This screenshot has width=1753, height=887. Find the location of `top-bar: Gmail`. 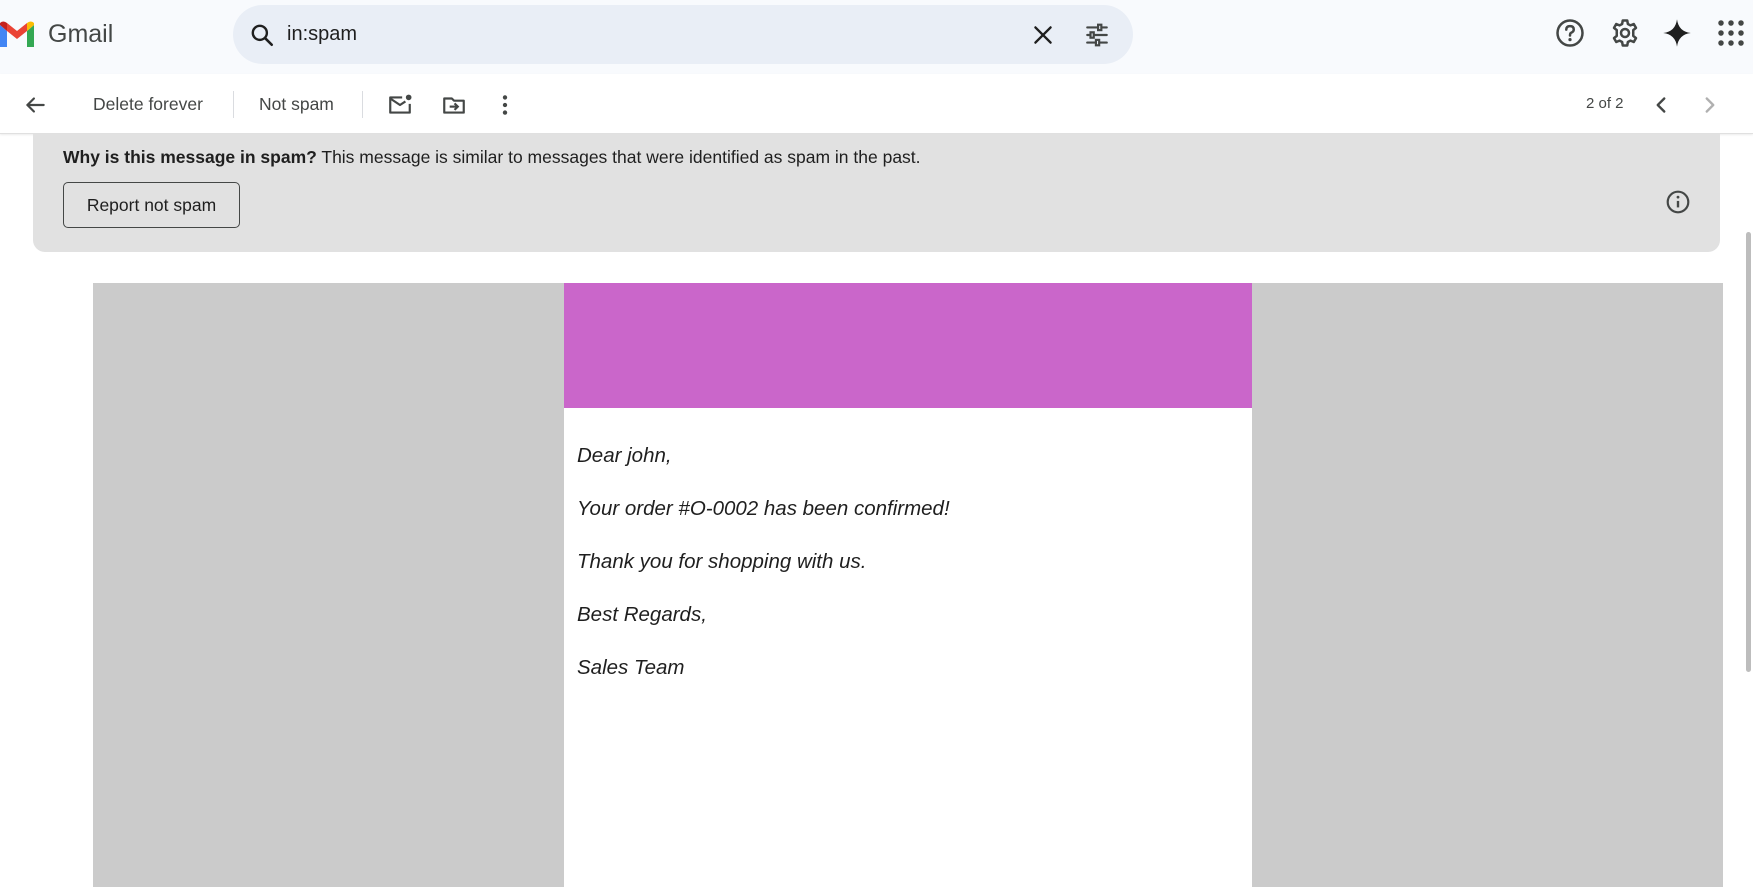

top-bar: Gmail is located at coordinates (876, 34).